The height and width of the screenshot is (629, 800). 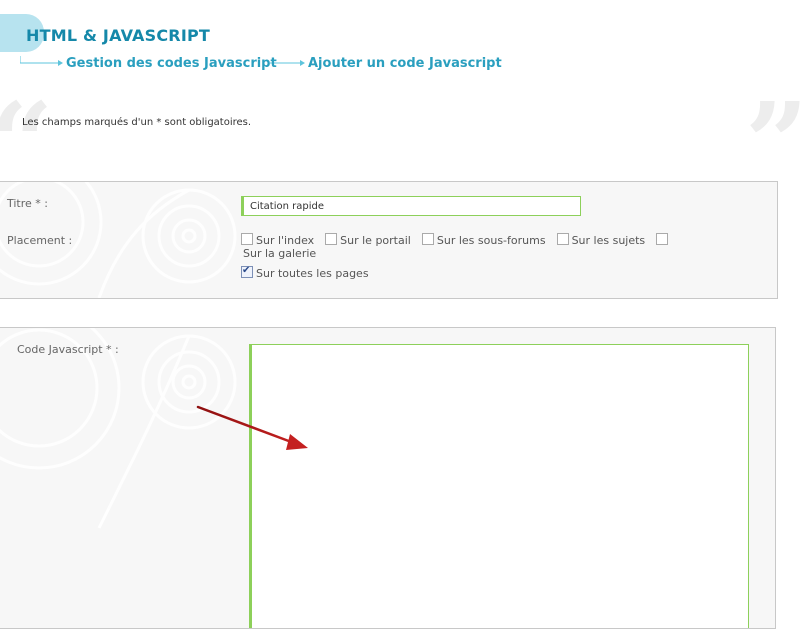 I want to click on code-javascript-label: Code Javascript * :, so click(x=68, y=349).